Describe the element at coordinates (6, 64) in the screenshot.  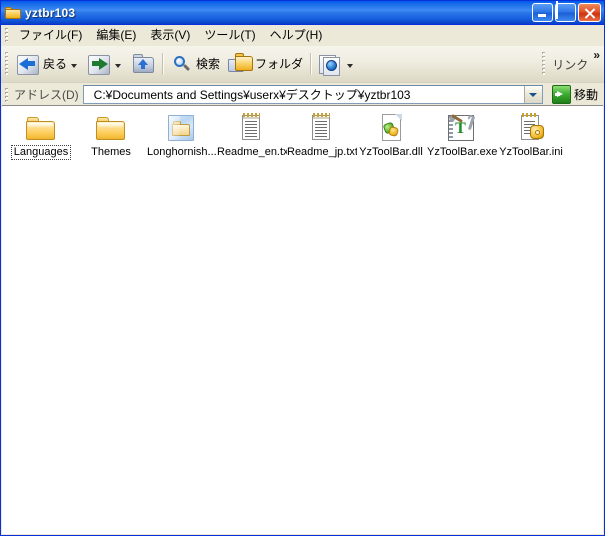
I see `toolbar-gripper` at that location.